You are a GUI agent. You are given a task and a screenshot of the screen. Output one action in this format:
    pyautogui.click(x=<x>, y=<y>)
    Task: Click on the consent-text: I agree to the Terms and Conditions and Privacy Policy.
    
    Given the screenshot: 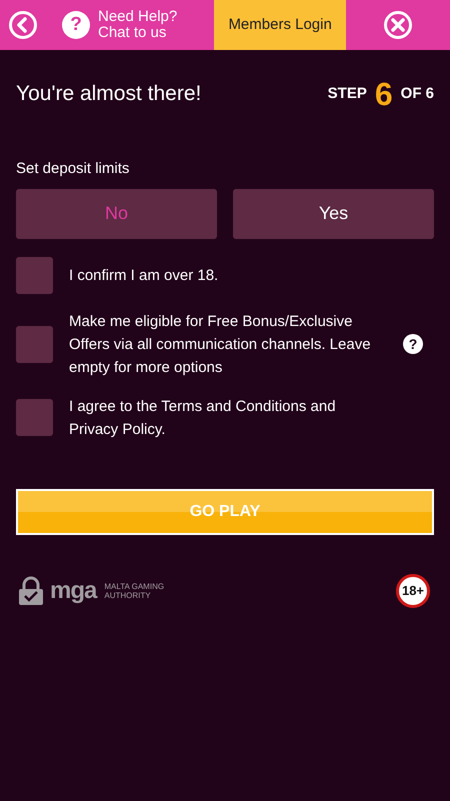 What is the action you would take?
    pyautogui.click(x=203, y=418)
    